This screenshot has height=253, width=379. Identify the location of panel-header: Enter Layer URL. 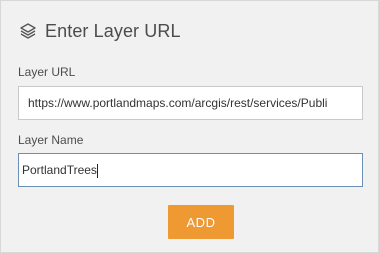
(99, 31).